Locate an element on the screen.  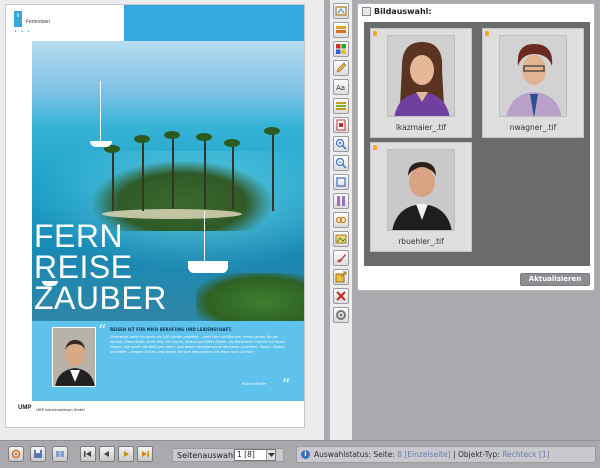
article-signature: Robert Bühler is located at coordinates (254, 384).